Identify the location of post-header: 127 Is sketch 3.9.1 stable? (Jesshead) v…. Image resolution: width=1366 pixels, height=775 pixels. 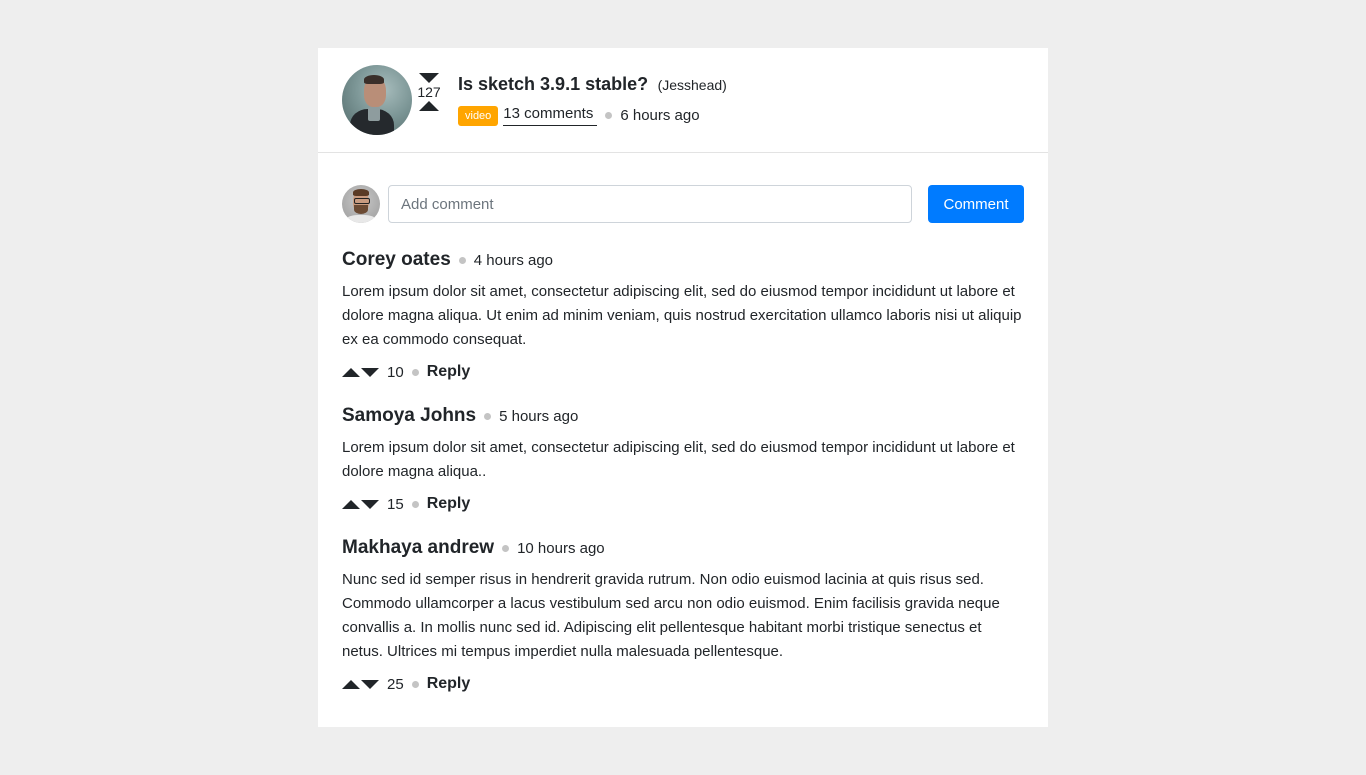
(683, 100).